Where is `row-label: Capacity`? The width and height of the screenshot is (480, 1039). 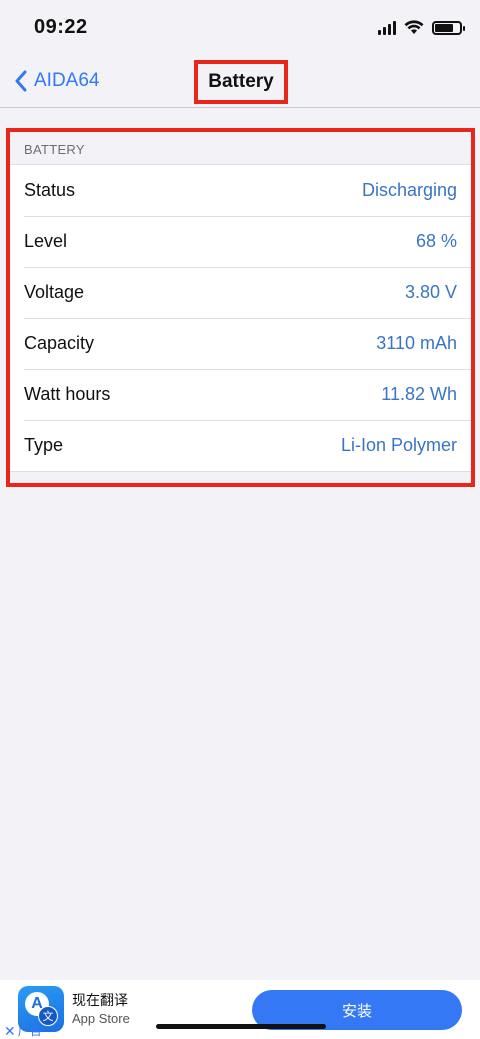
row-label: Capacity is located at coordinates (59, 343).